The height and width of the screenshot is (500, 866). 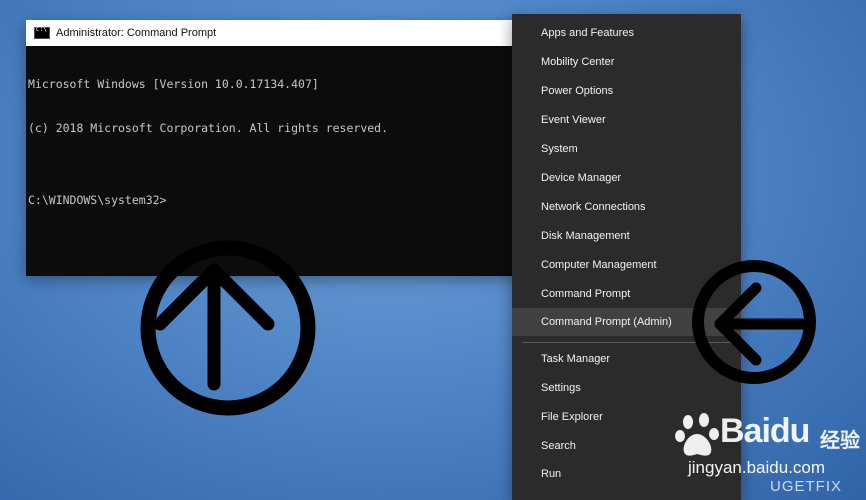 What do you see at coordinates (626, 91) in the screenshot?
I see `menu-item-power-options: Power Options` at bounding box center [626, 91].